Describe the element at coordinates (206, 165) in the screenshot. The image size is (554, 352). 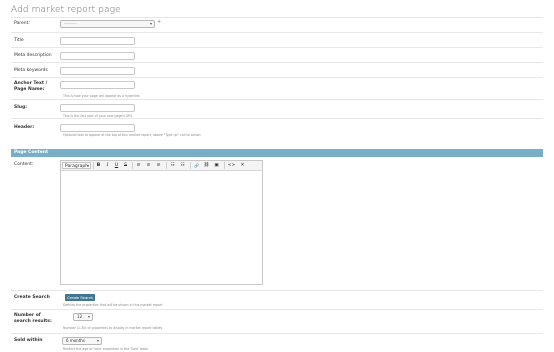
I see `unlink-icon: ⛓` at that location.